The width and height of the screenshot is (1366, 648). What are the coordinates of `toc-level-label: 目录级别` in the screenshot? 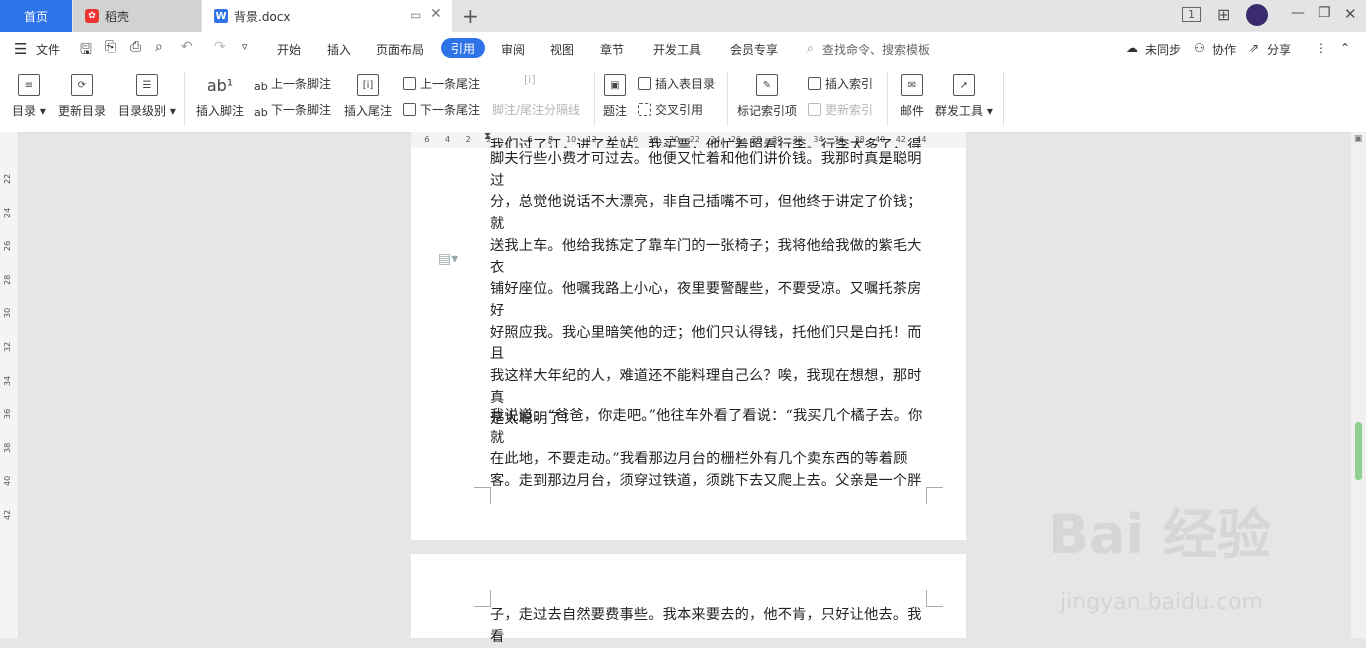 It's located at (142, 111).